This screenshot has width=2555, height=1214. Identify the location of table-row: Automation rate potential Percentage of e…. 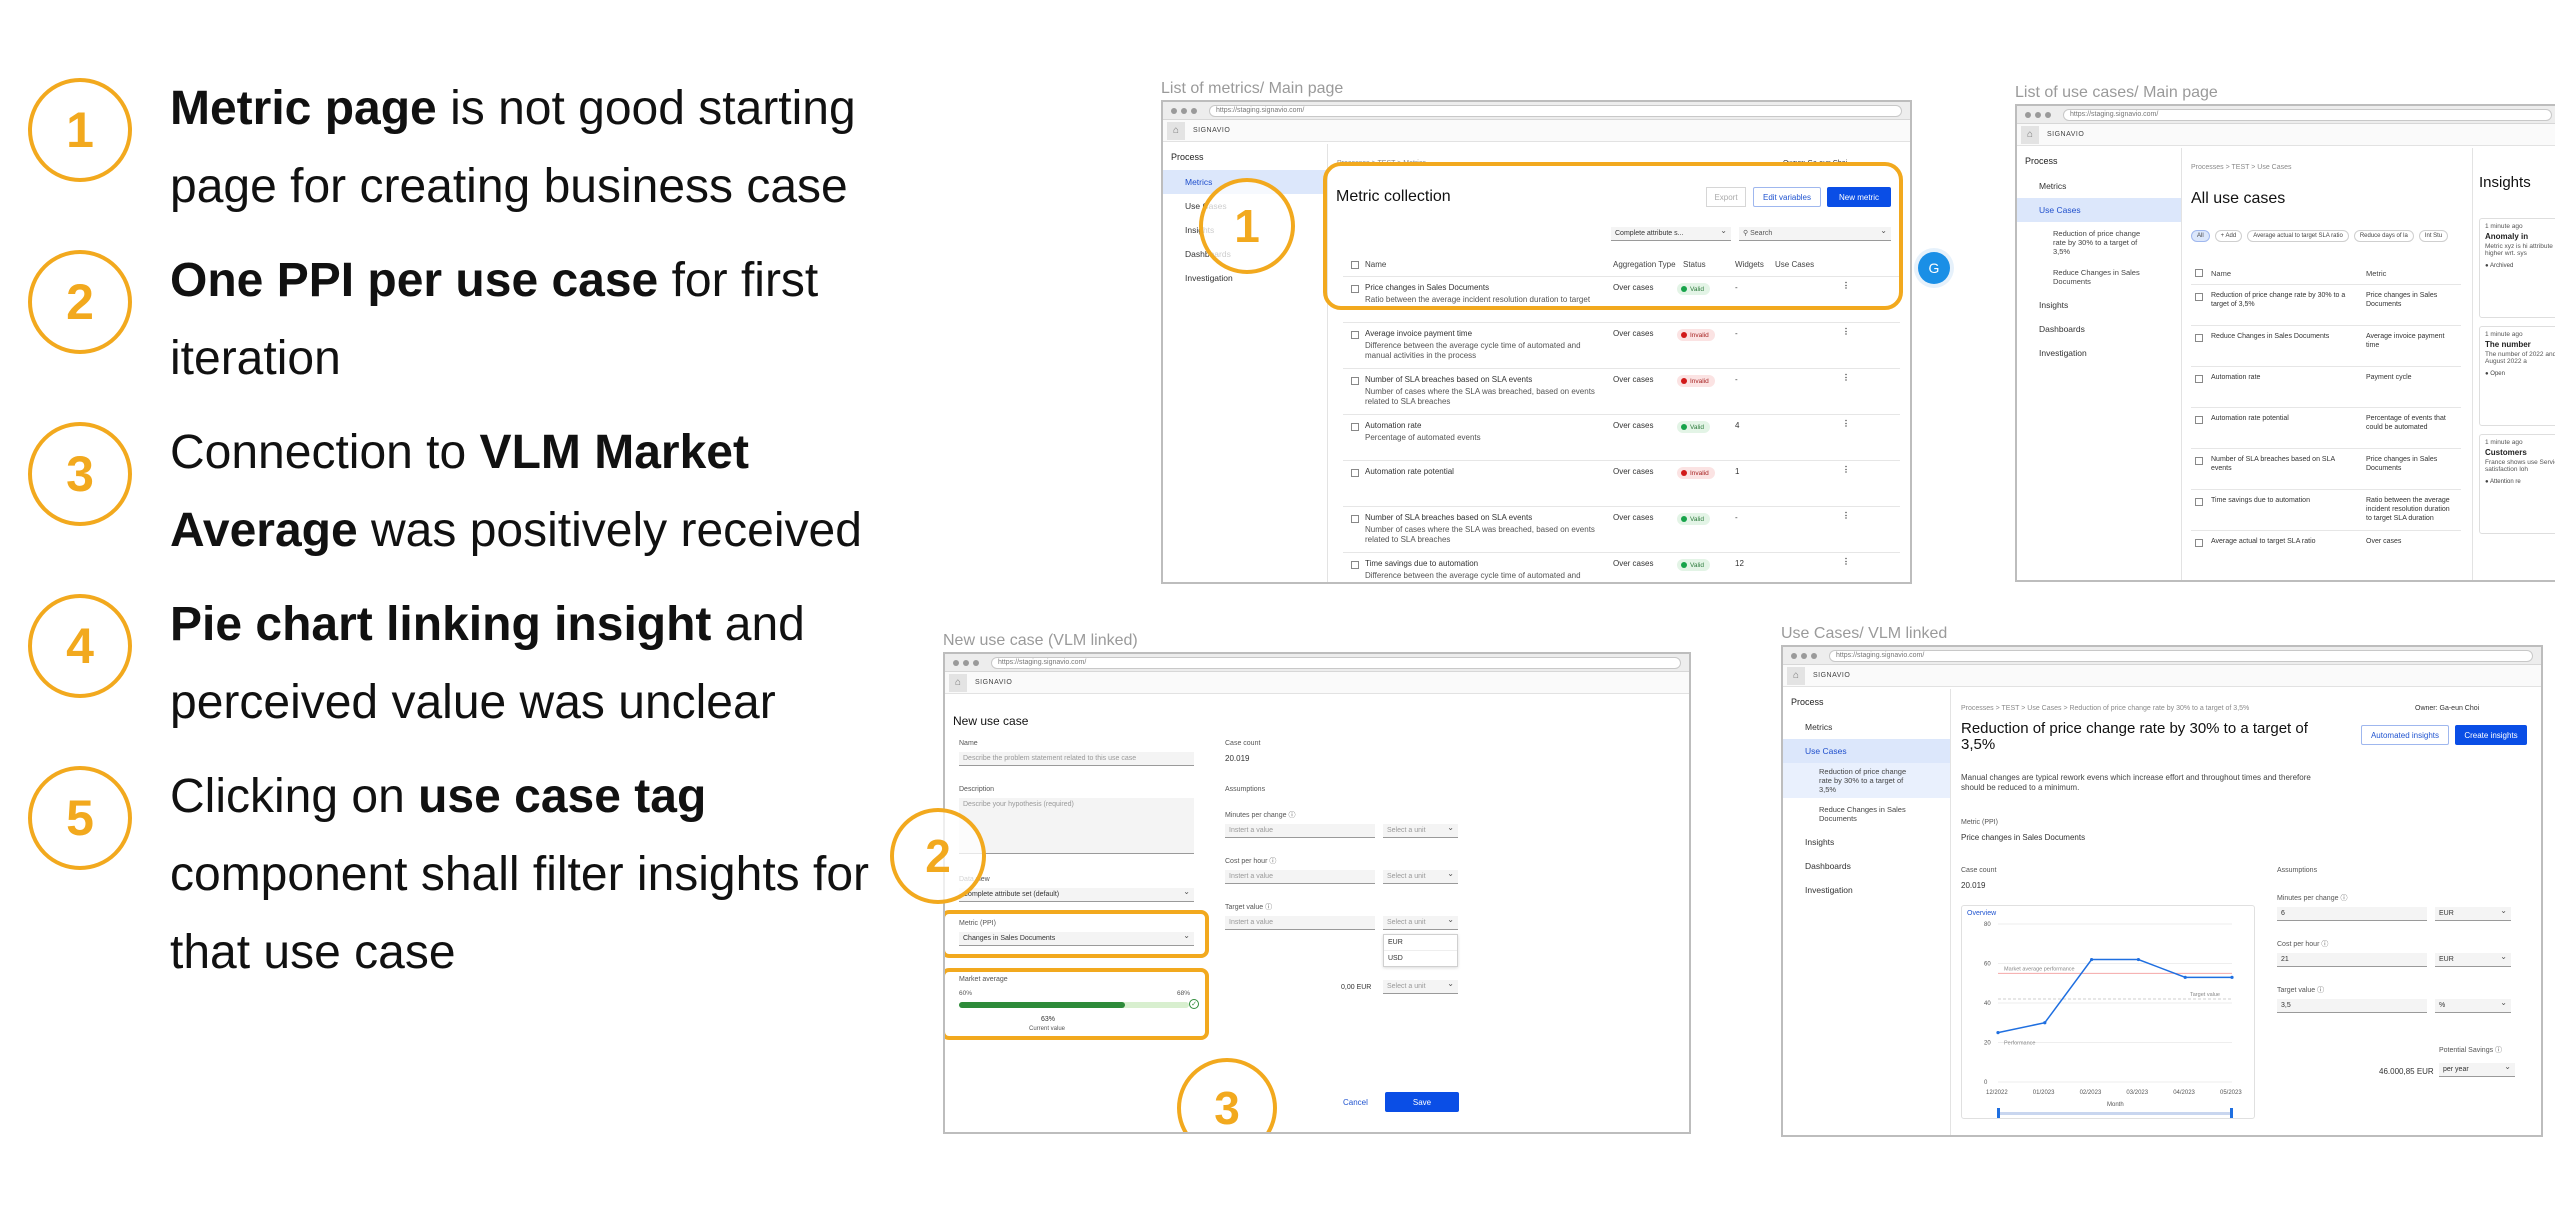
(2326, 427).